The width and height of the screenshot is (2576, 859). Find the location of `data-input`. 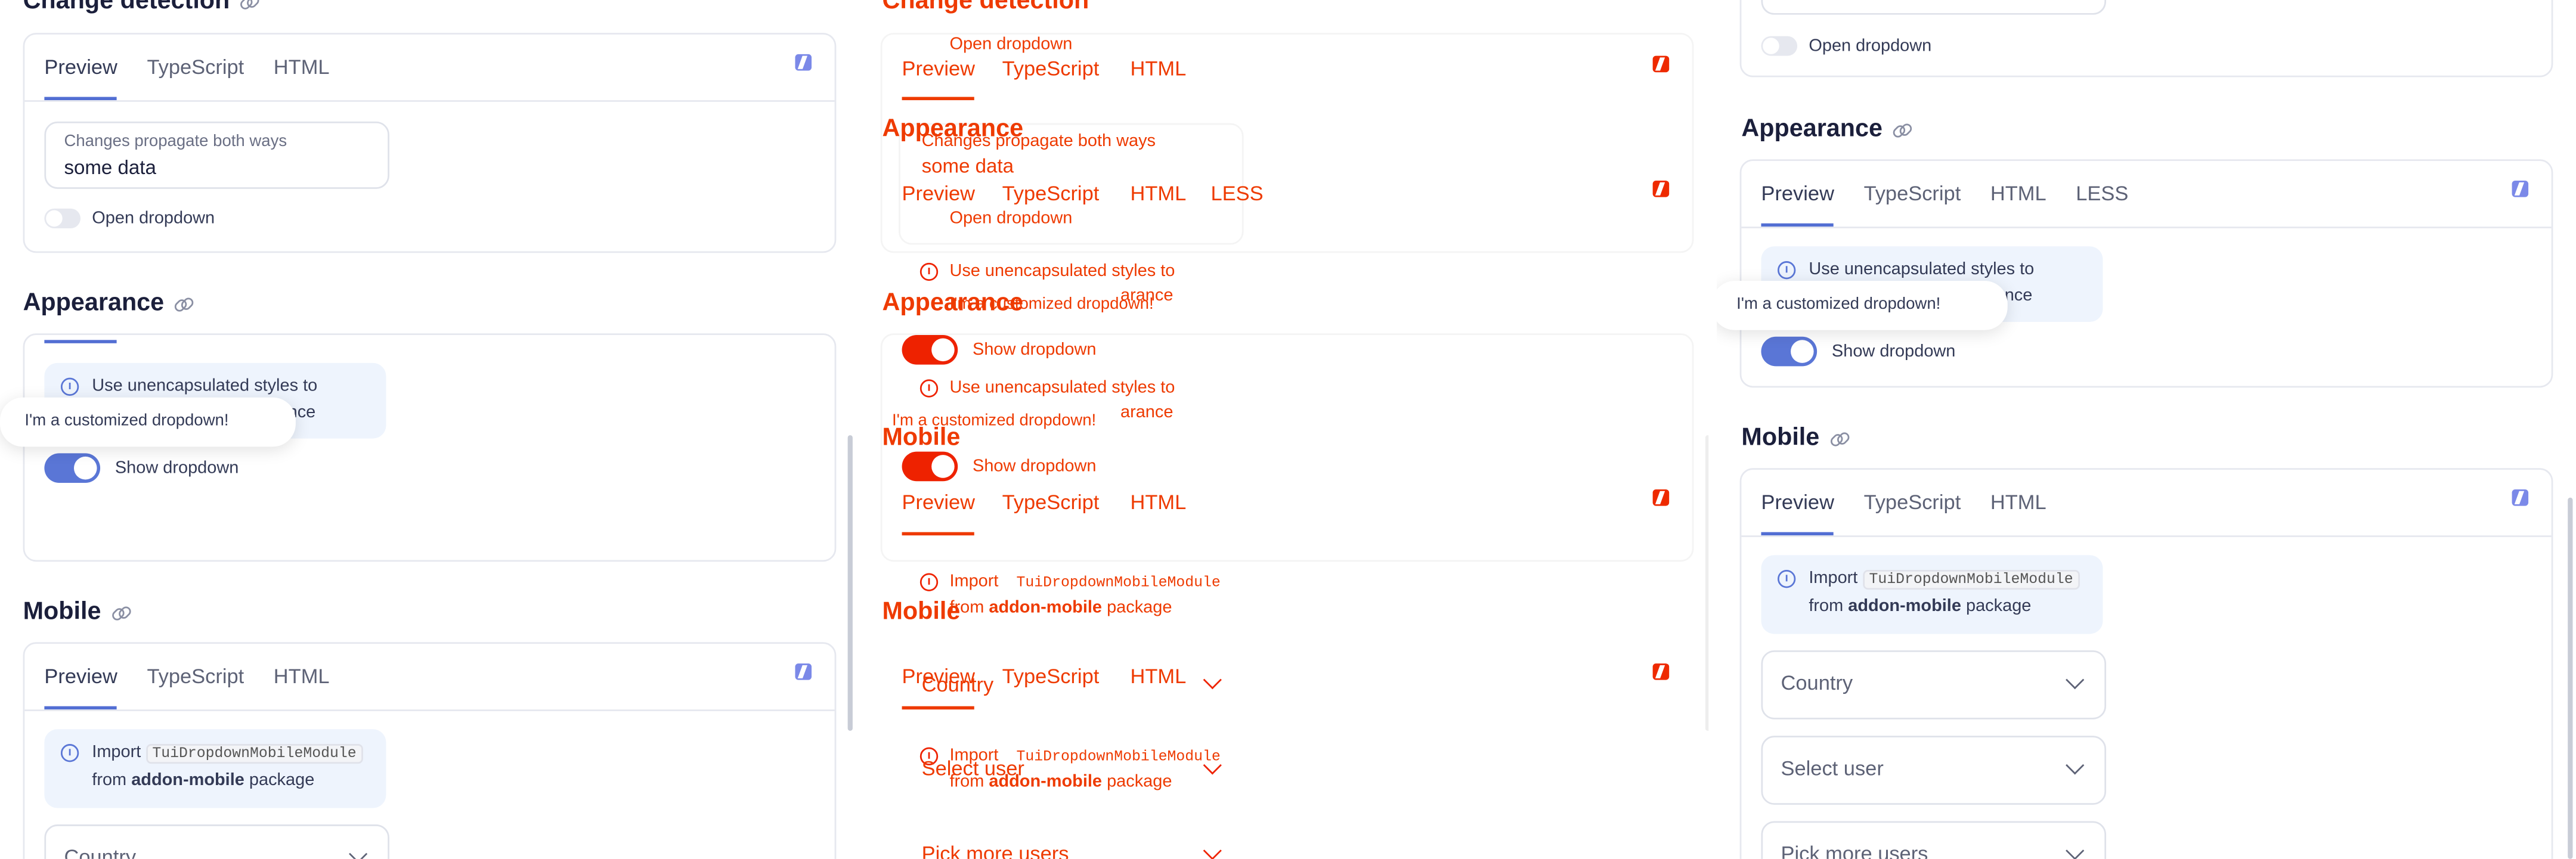

data-input is located at coordinates (1934, 8).